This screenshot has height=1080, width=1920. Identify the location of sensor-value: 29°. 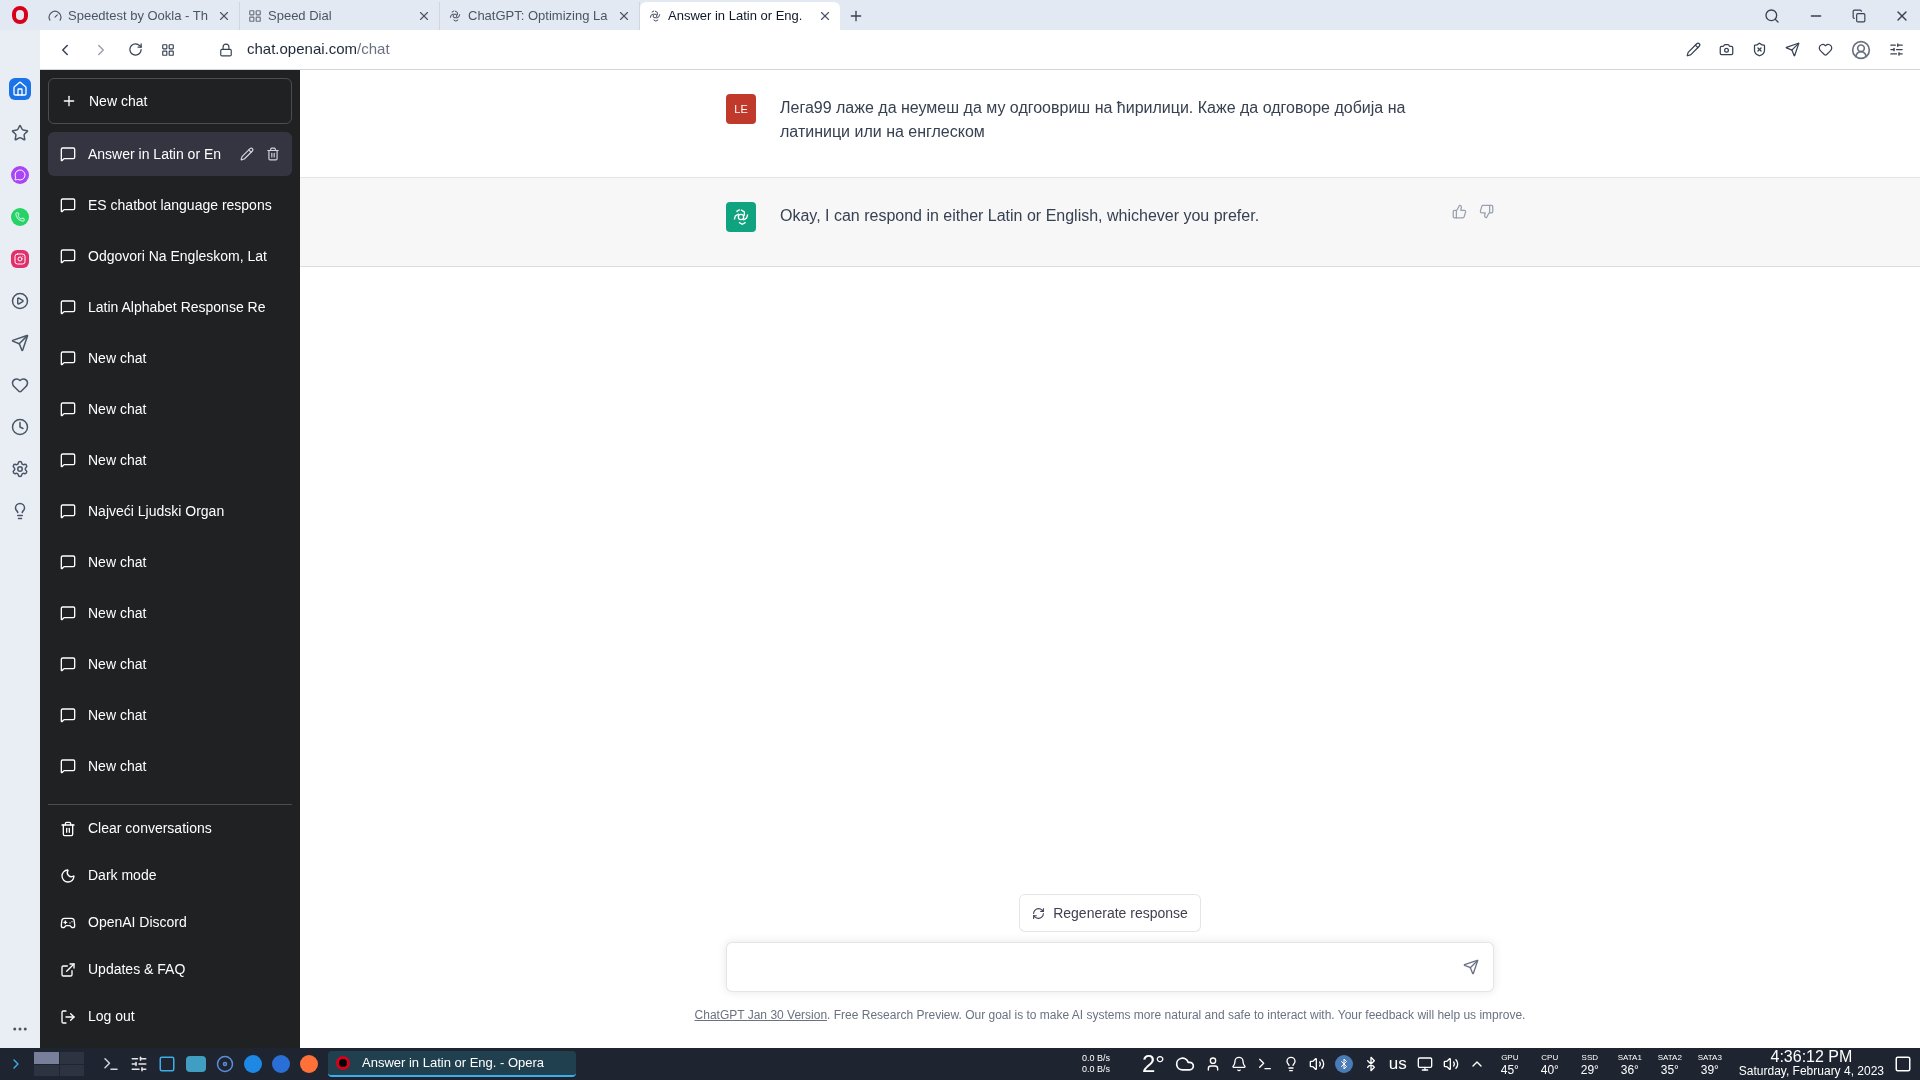
(1589, 1070).